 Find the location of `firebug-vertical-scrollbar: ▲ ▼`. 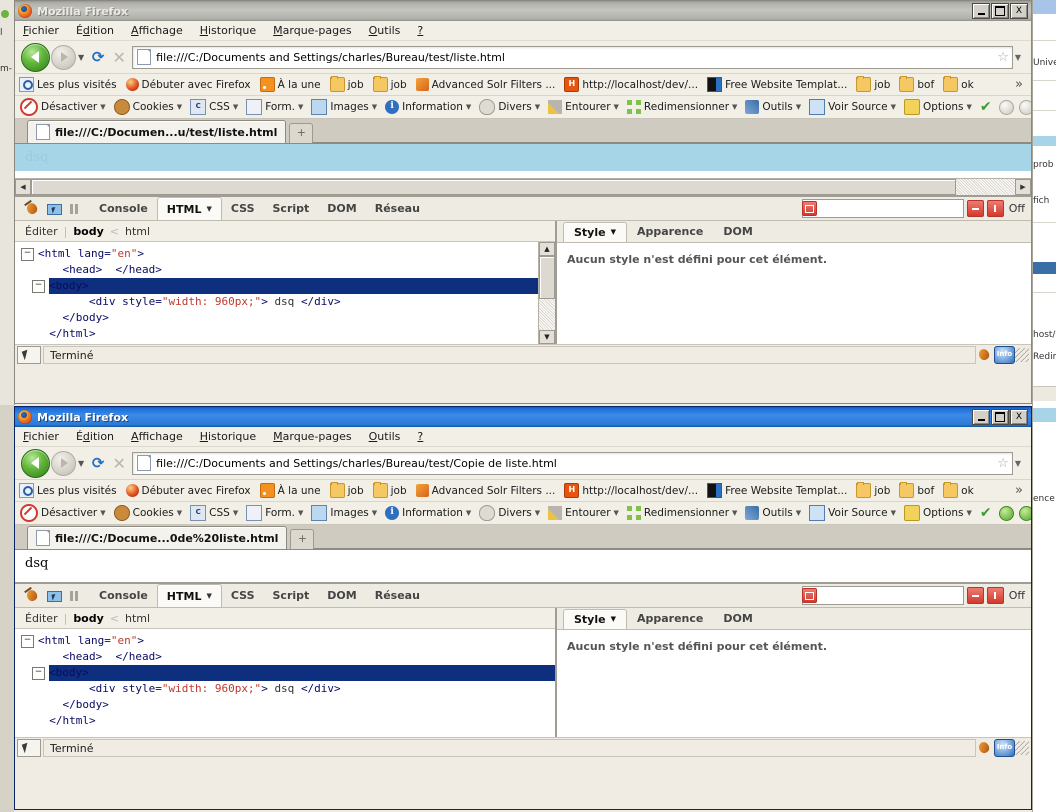

firebug-vertical-scrollbar: ▲ ▼ is located at coordinates (546, 293).